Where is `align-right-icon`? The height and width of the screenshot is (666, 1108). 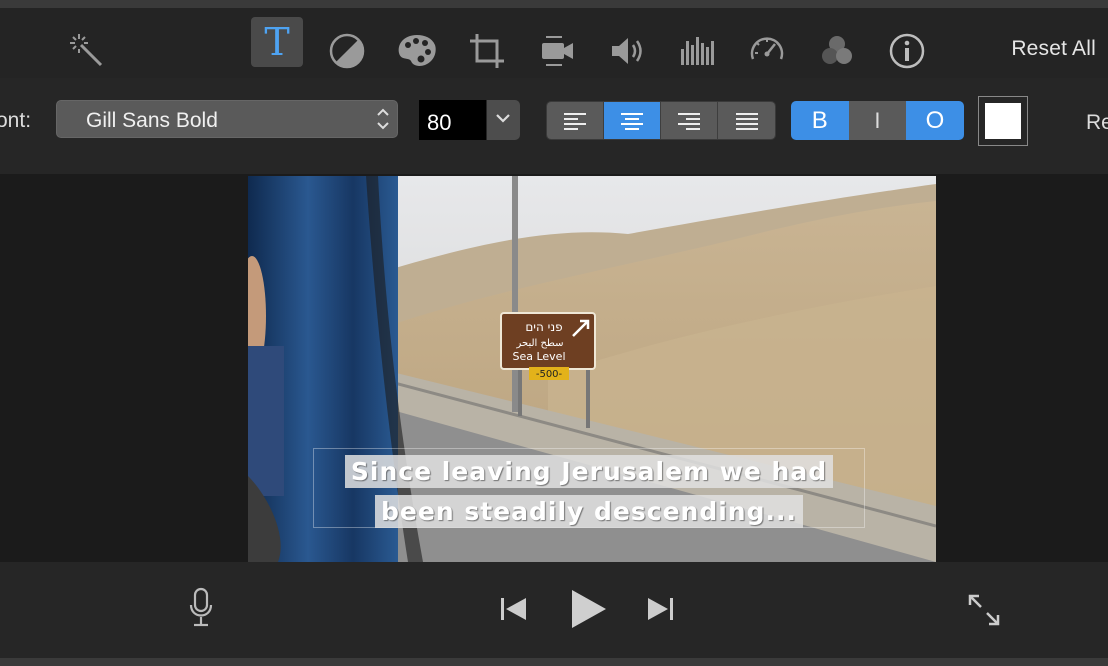
align-right-icon is located at coordinates (689, 121).